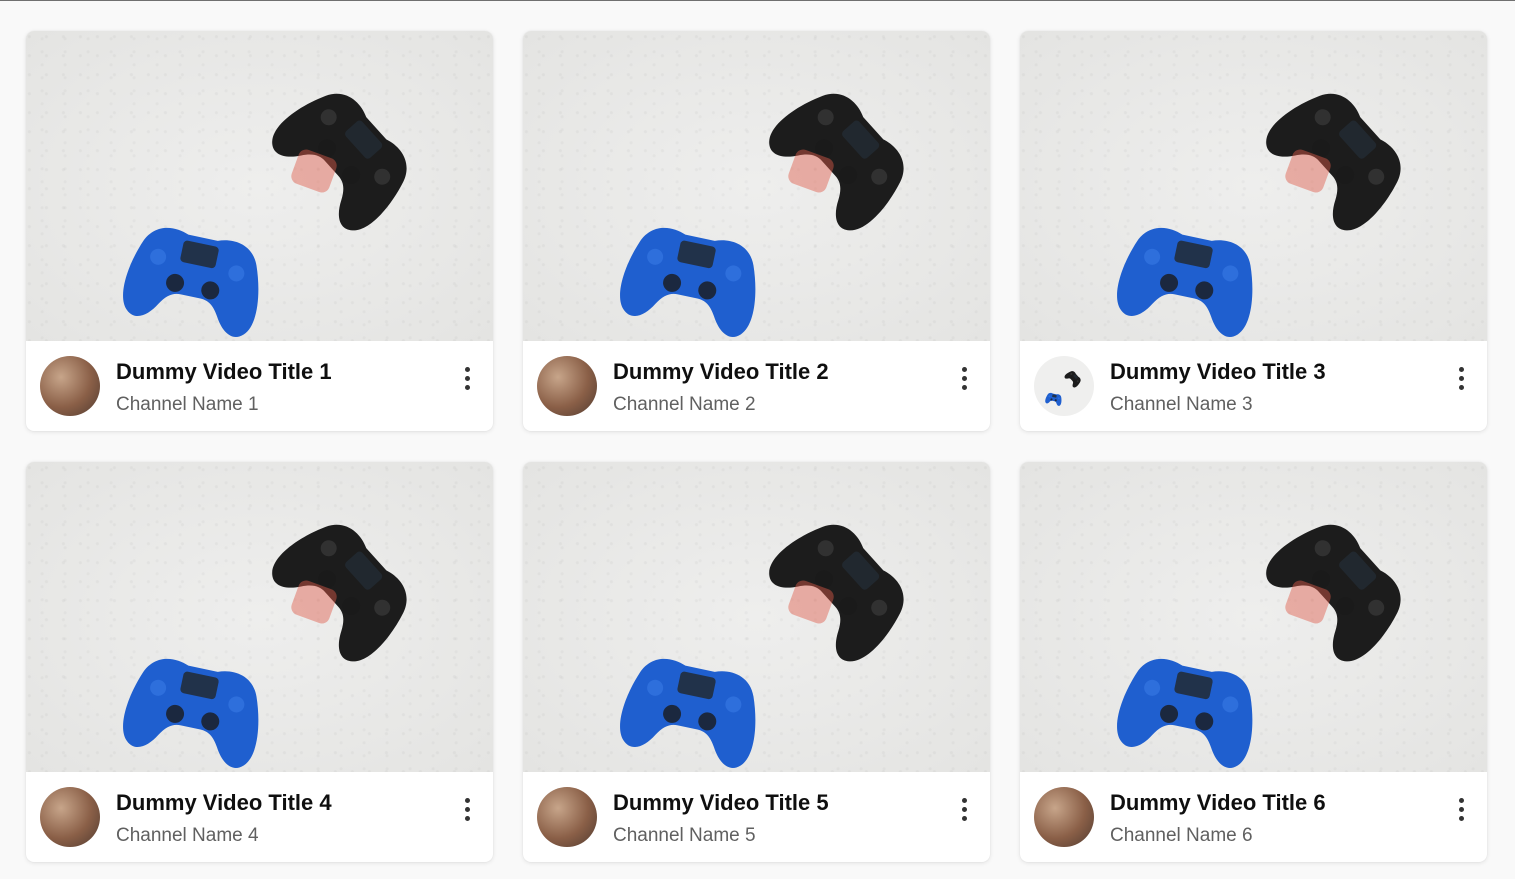 The image size is (1515, 879). Describe the element at coordinates (1181, 836) in the screenshot. I see `channel-name: Channel Name 6` at that location.